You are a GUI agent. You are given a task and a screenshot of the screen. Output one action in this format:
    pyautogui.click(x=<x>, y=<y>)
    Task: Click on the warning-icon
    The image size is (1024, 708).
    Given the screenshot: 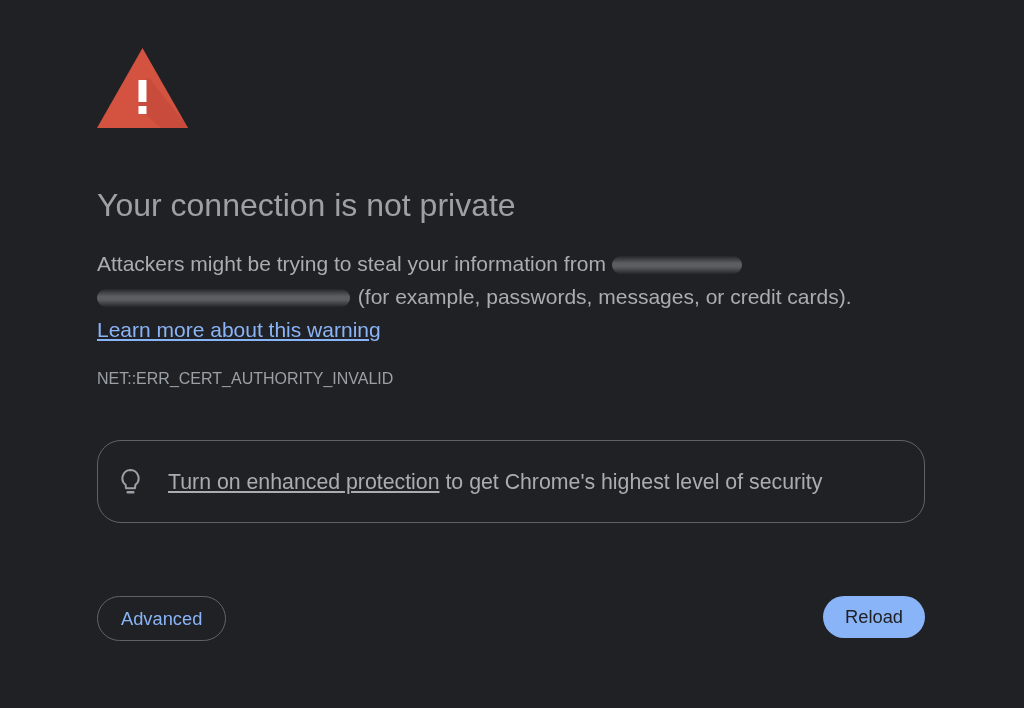 What is the action you would take?
    pyautogui.click(x=142, y=88)
    